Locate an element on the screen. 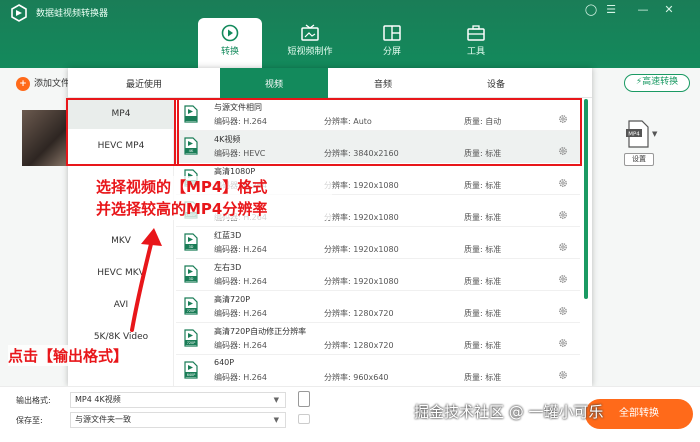 This screenshot has height=442, width=700. tv-icon is located at coordinates (310, 32).